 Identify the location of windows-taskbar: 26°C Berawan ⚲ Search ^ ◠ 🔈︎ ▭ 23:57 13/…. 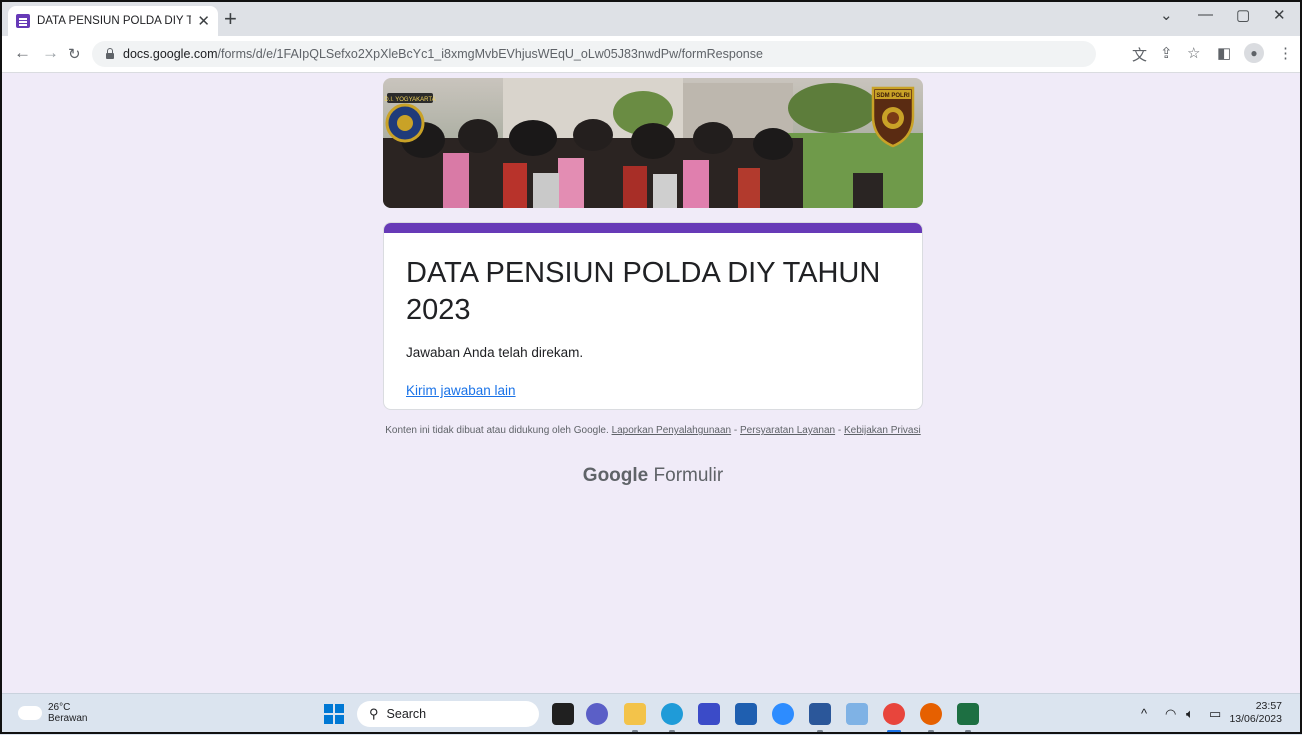
(651, 714).